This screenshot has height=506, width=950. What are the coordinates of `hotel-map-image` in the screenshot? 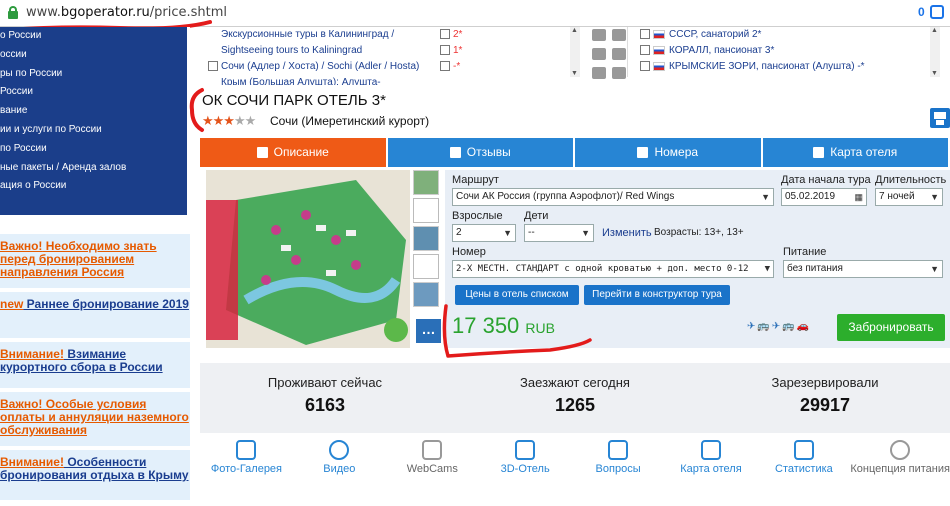 It's located at (308, 259).